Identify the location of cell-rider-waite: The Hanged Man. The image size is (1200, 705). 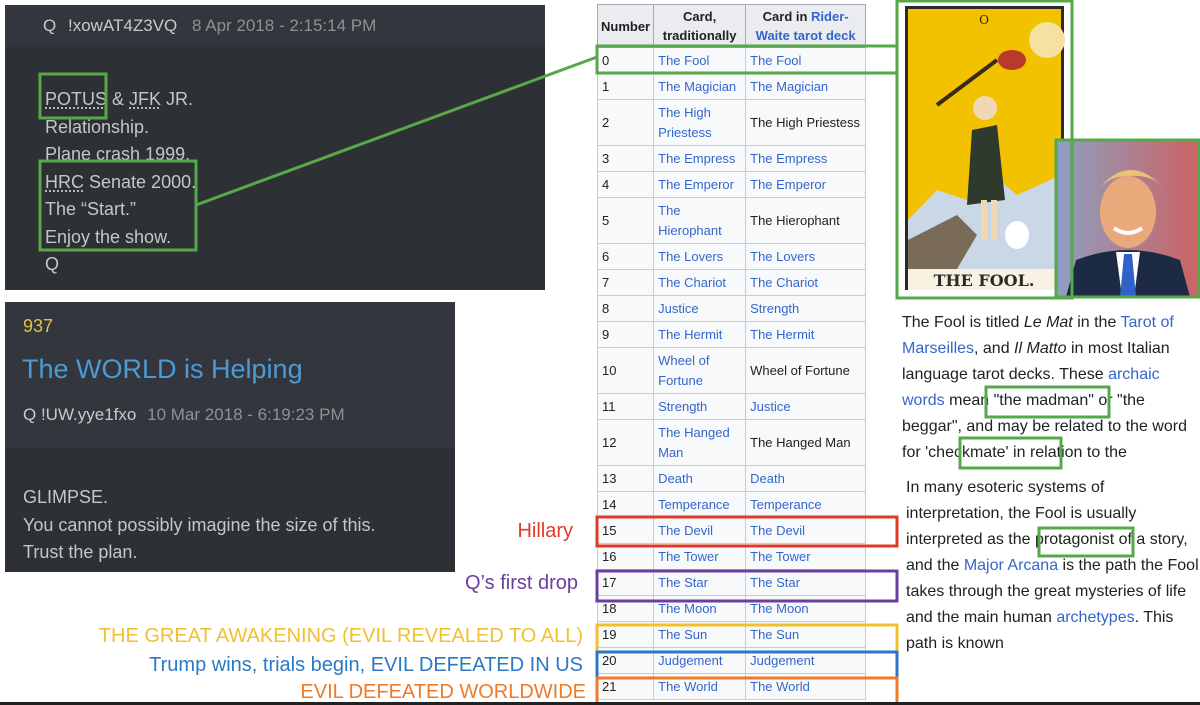
(806, 442).